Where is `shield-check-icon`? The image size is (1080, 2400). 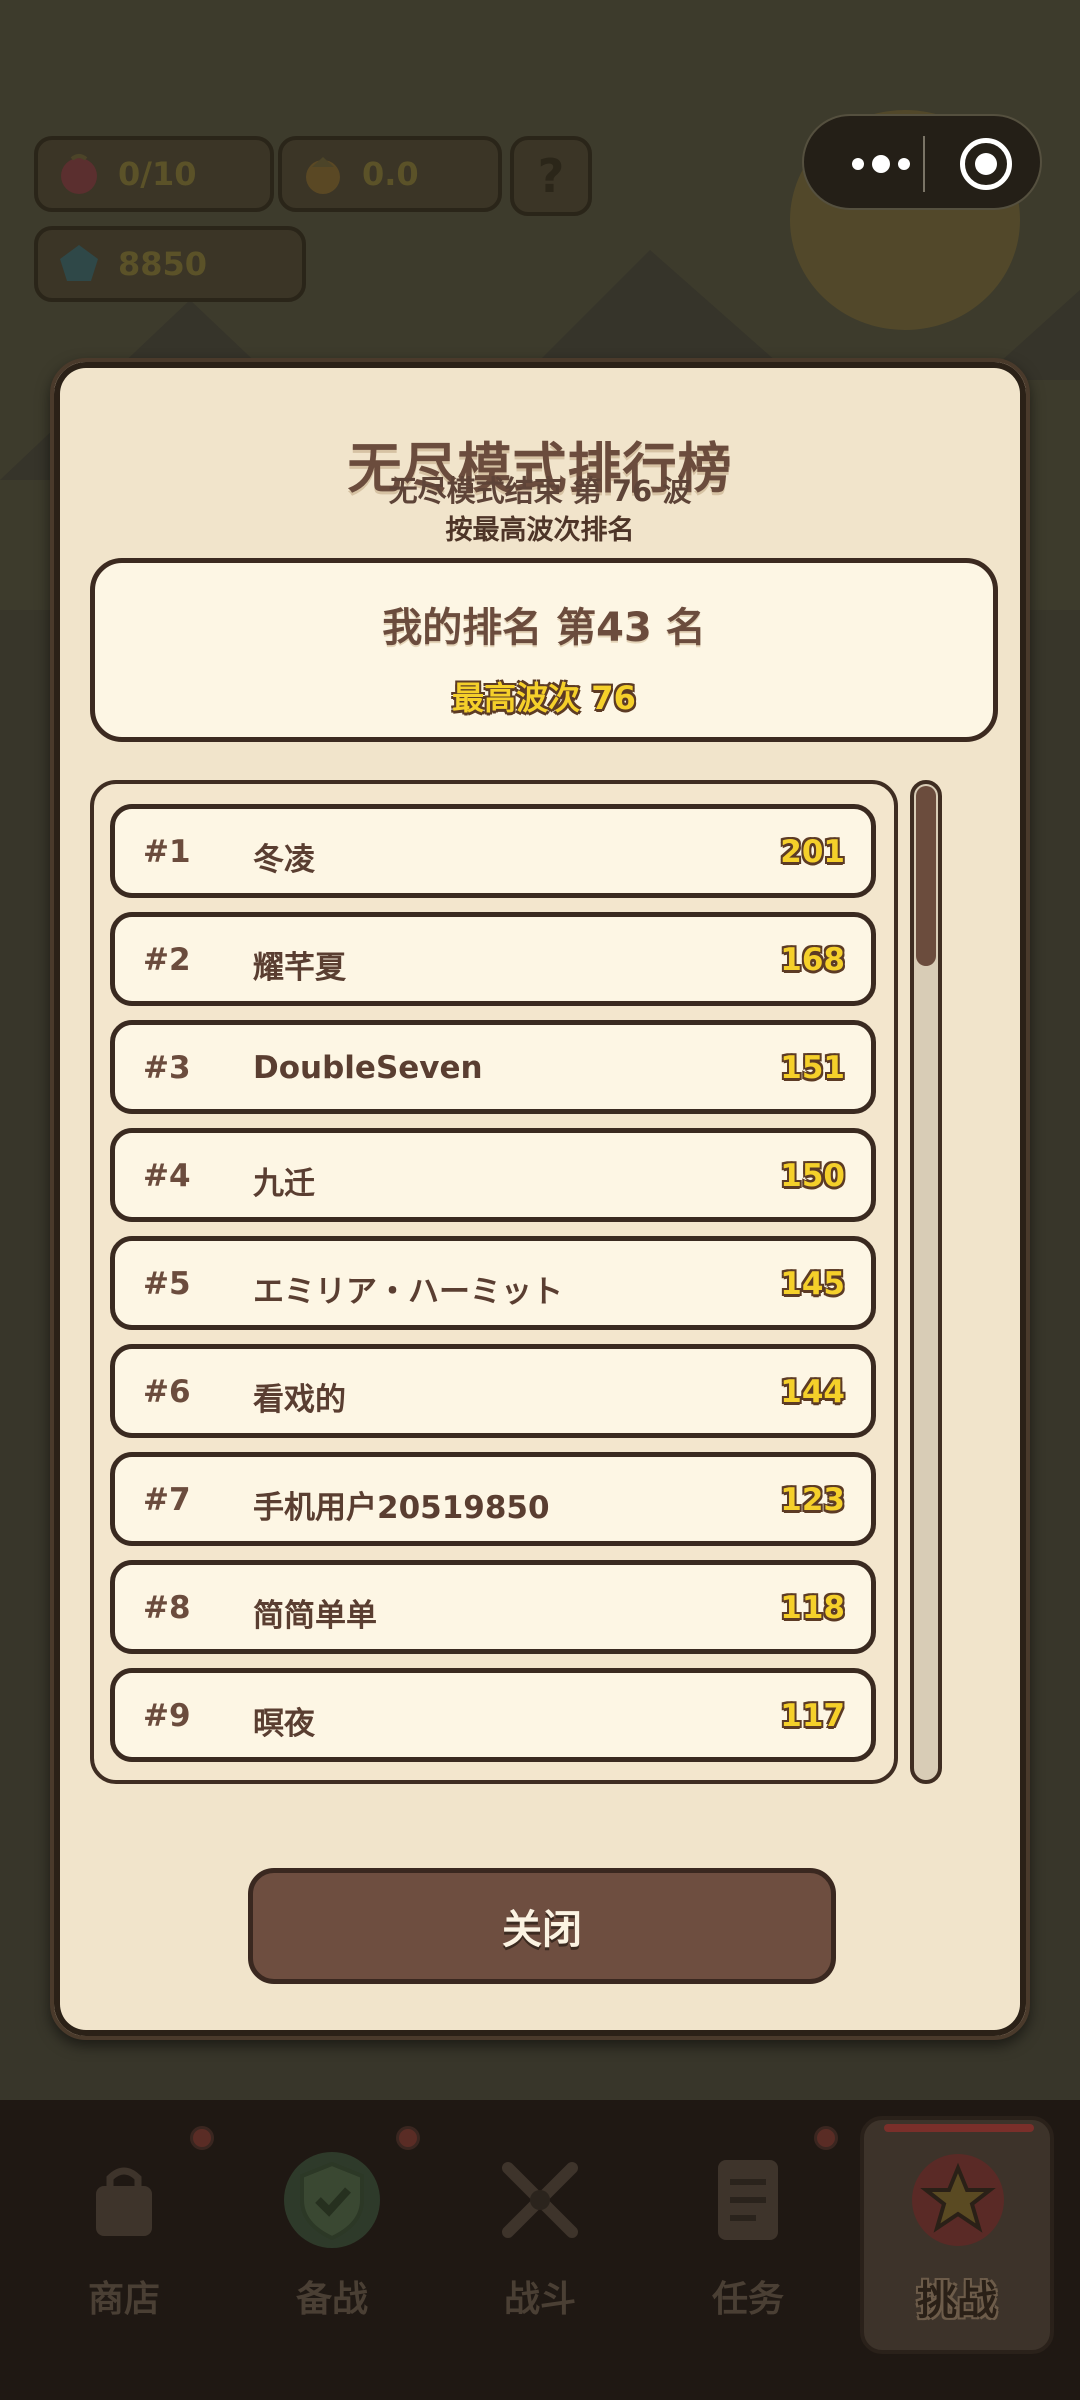
shield-check-icon is located at coordinates (332, 2200).